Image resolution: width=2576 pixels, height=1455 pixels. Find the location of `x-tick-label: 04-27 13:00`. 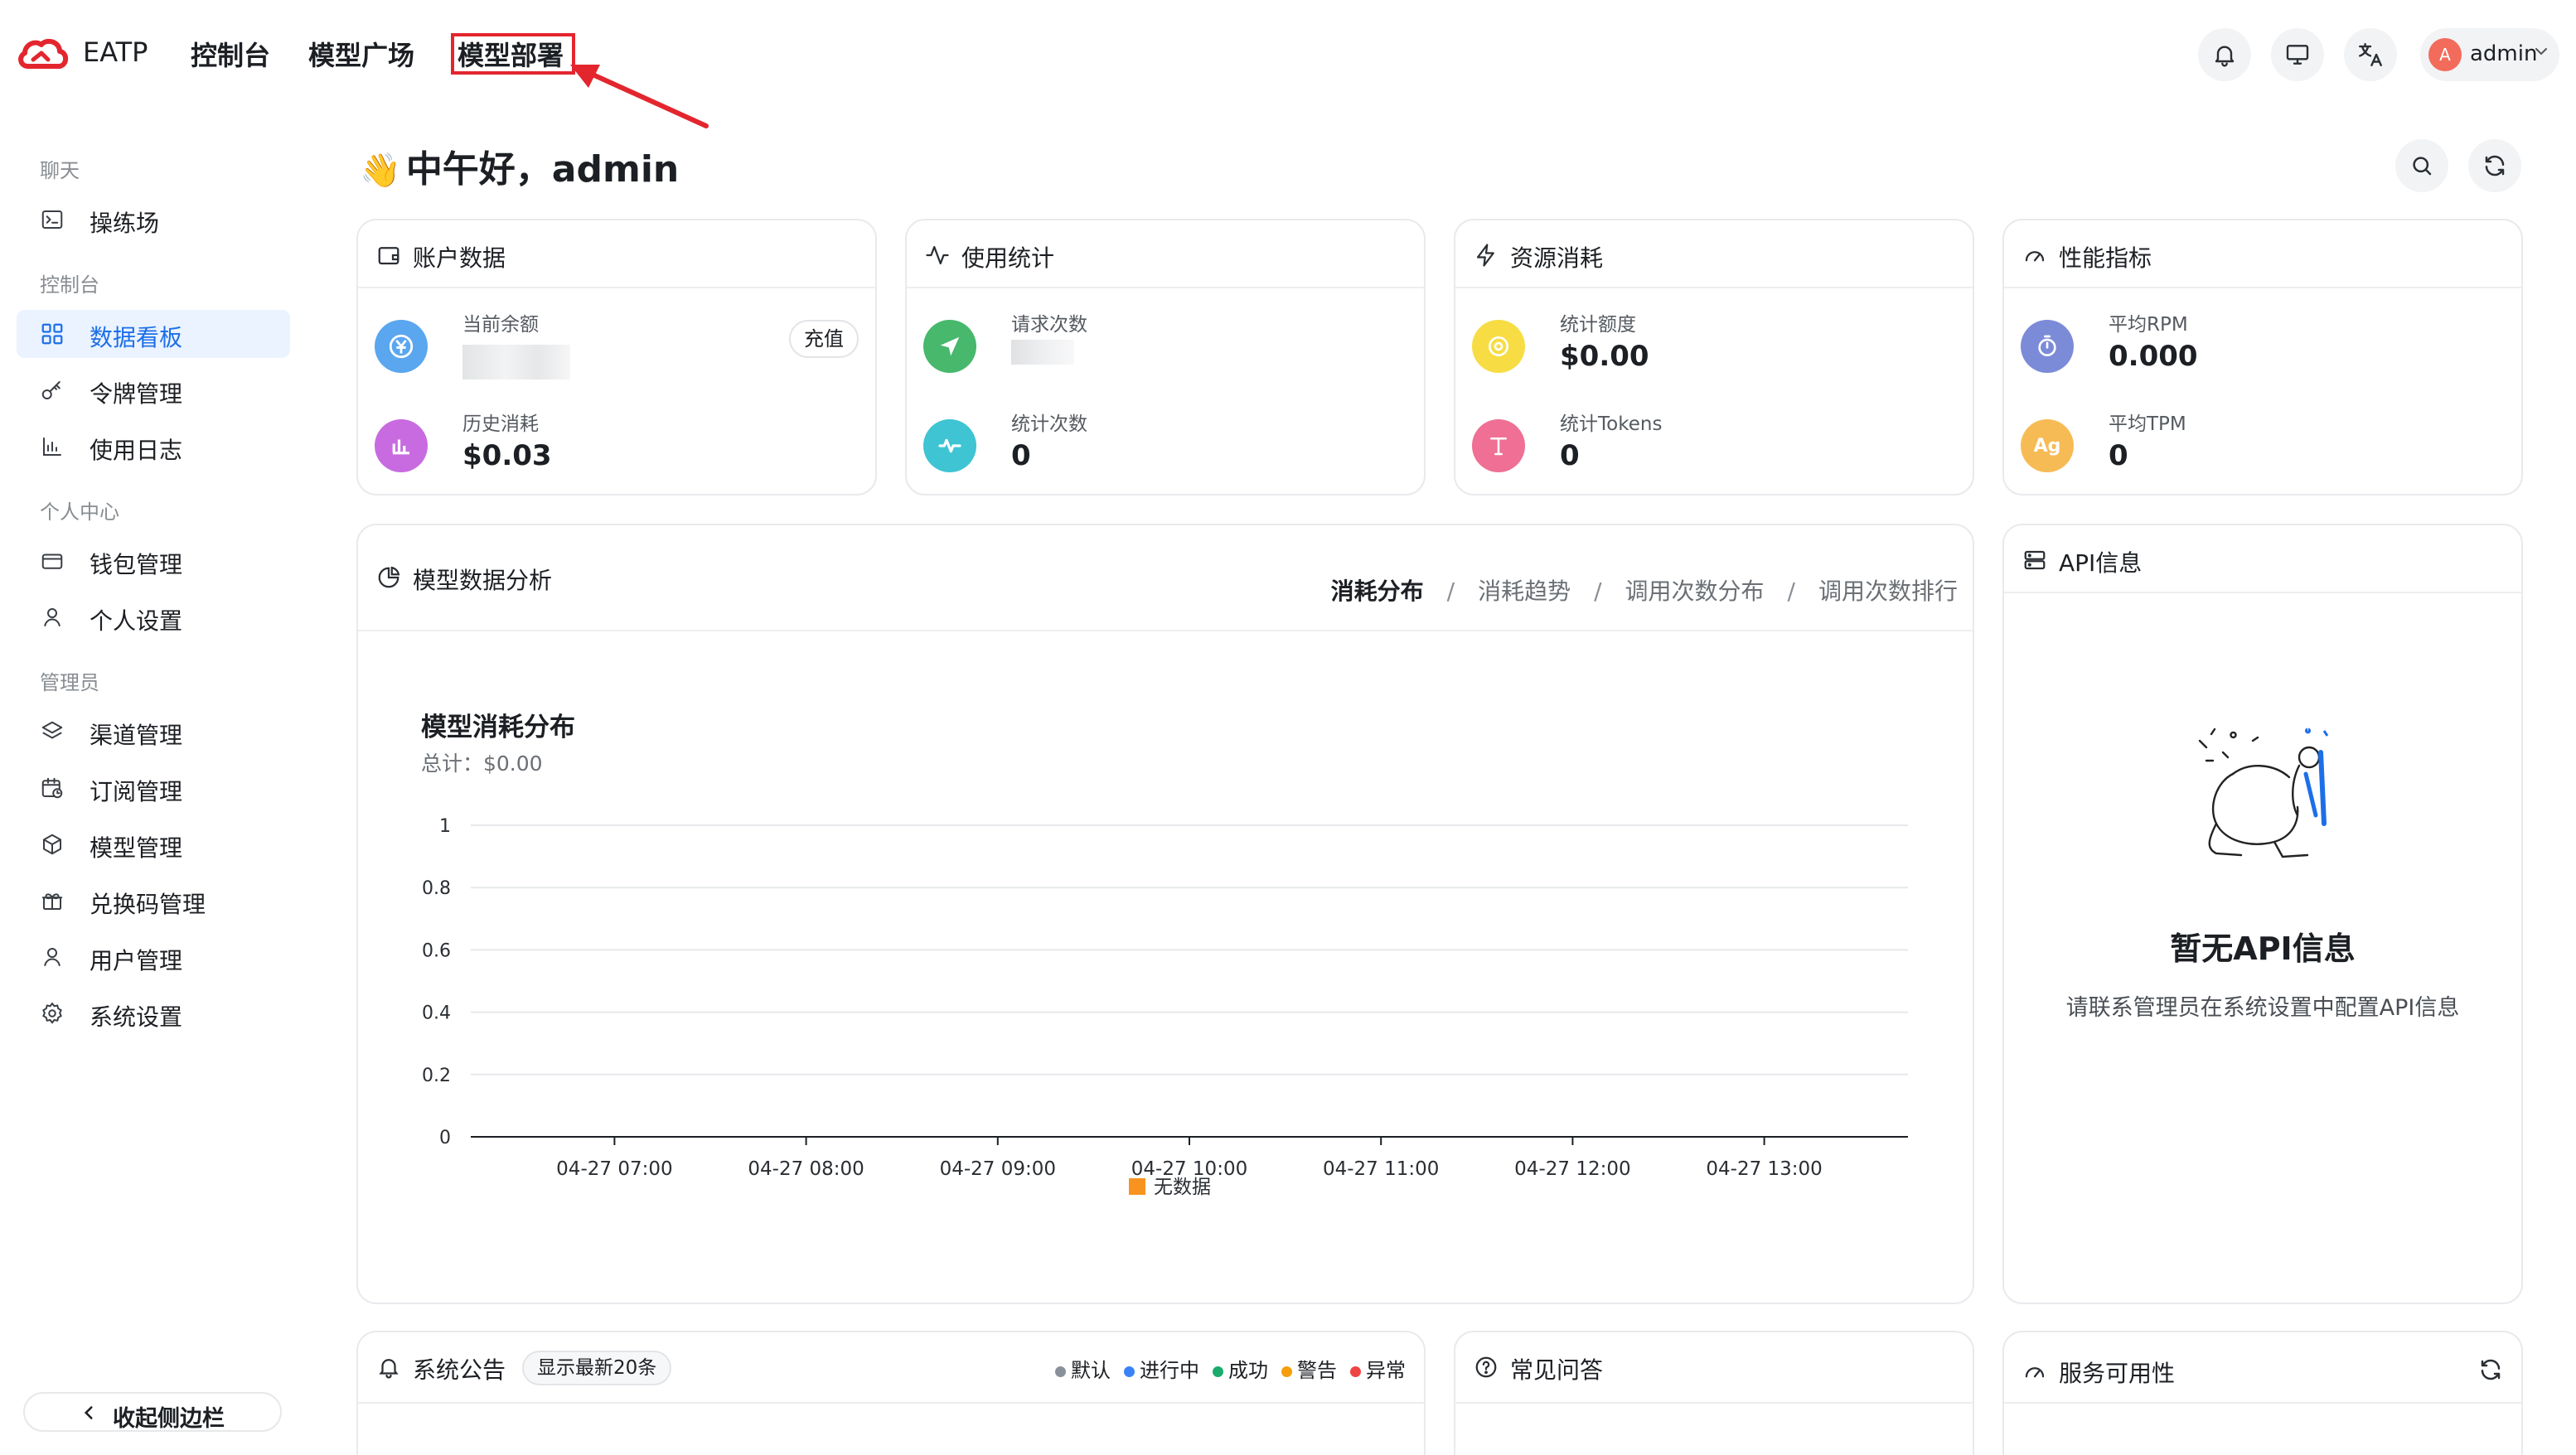

x-tick-label: 04-27 13:00 is located at coordinates (1764, 1169).